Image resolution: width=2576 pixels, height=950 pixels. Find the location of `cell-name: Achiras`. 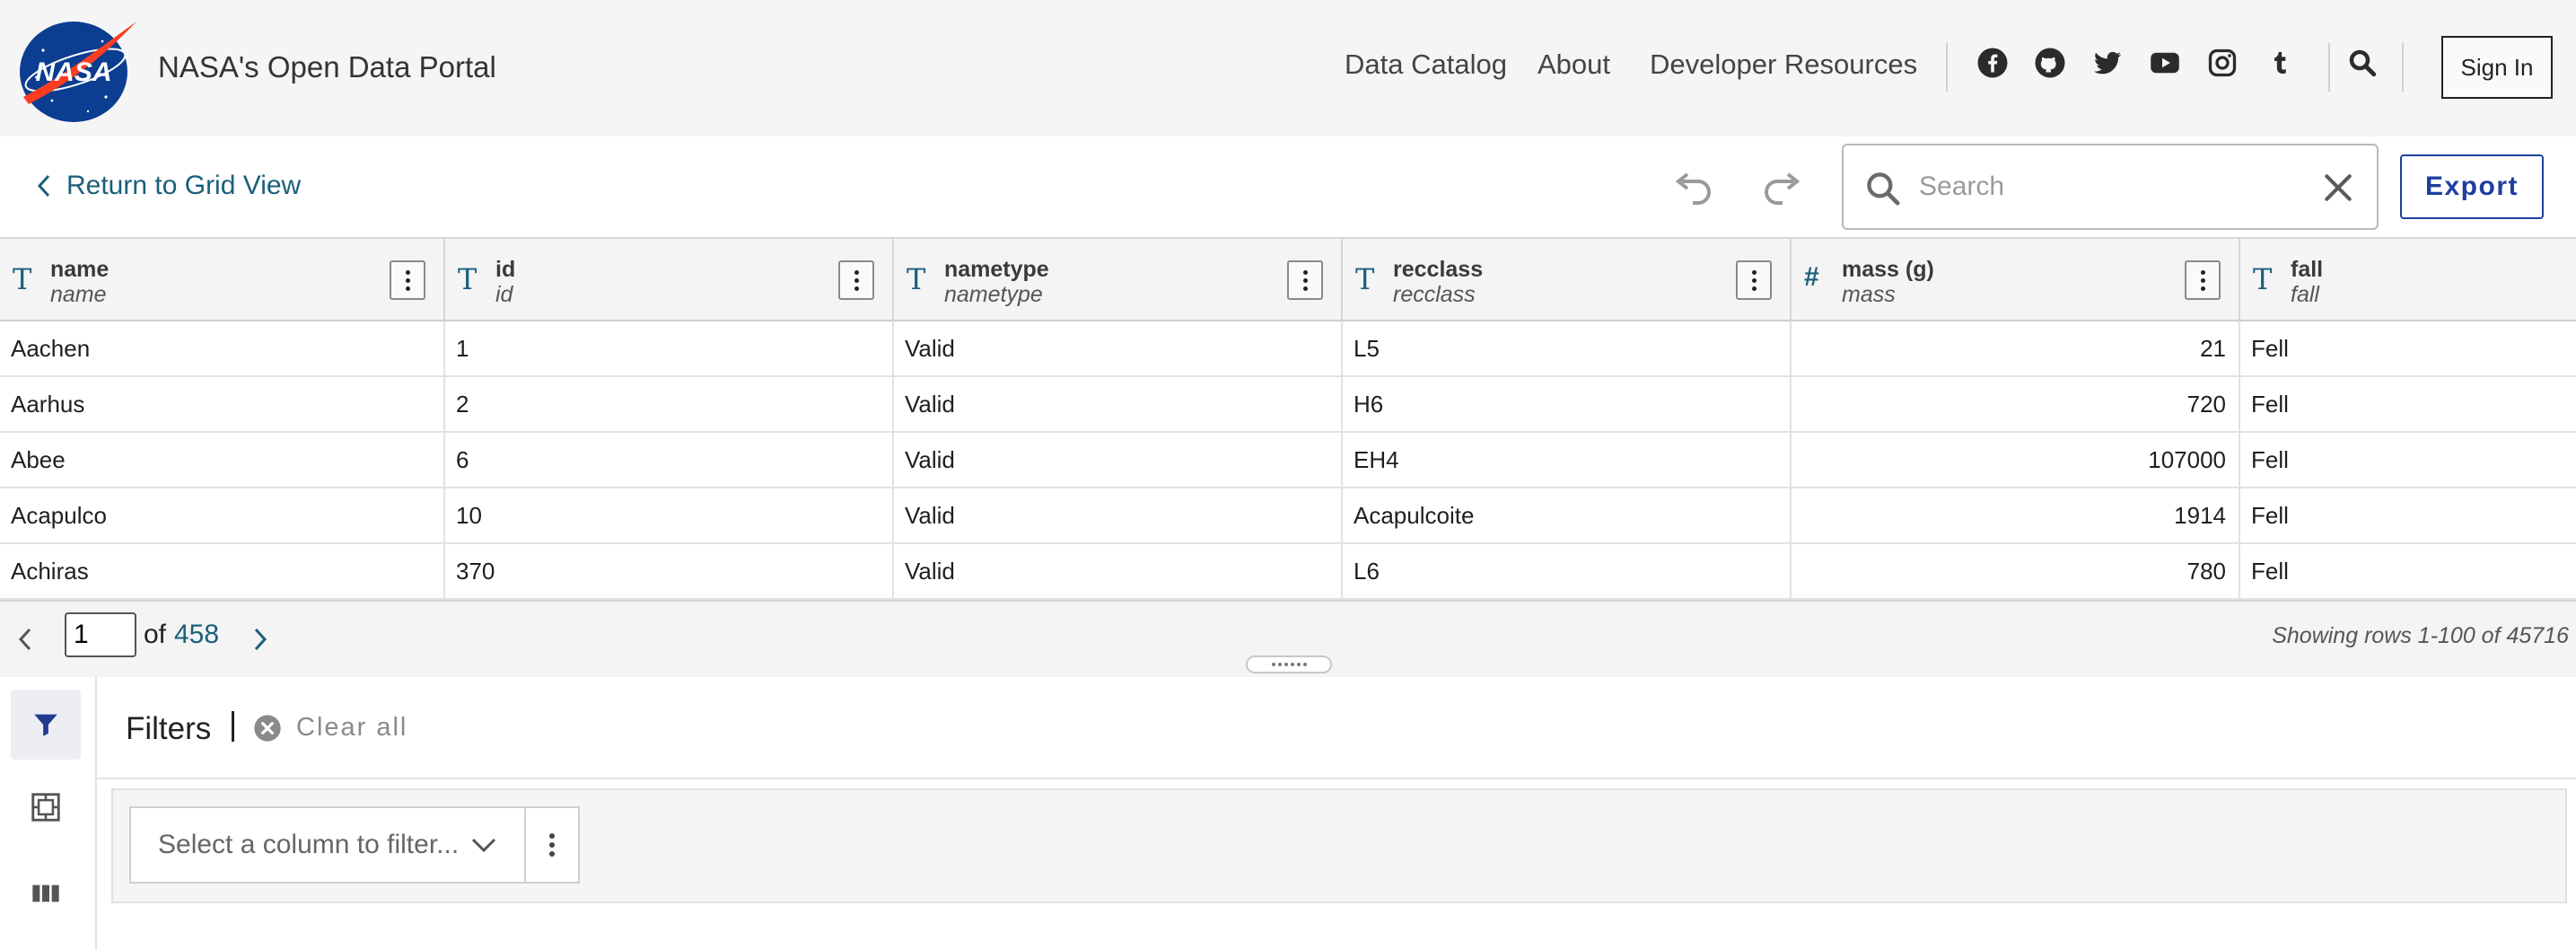

cell-name: Achiras is located at coordinates (222, 571).